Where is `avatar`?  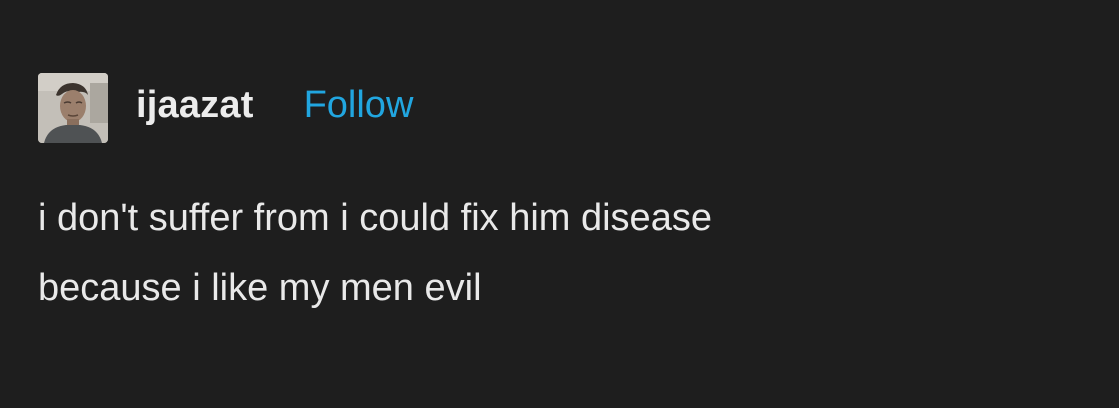 avatar is located at coordinates (73, 108).